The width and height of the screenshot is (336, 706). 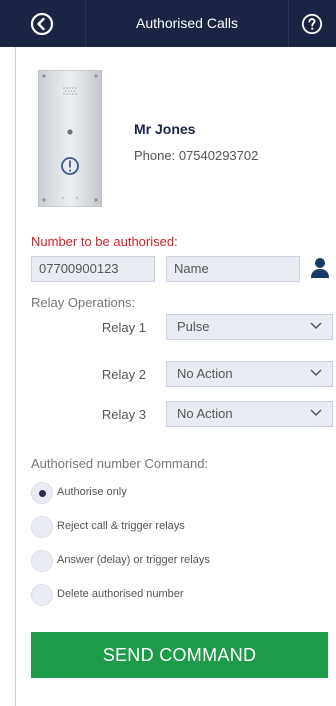 What do you see at coordinates (205, 413) in the screenshot?
I see `relay-3-value: No Action` at bounding box center [205, 413].